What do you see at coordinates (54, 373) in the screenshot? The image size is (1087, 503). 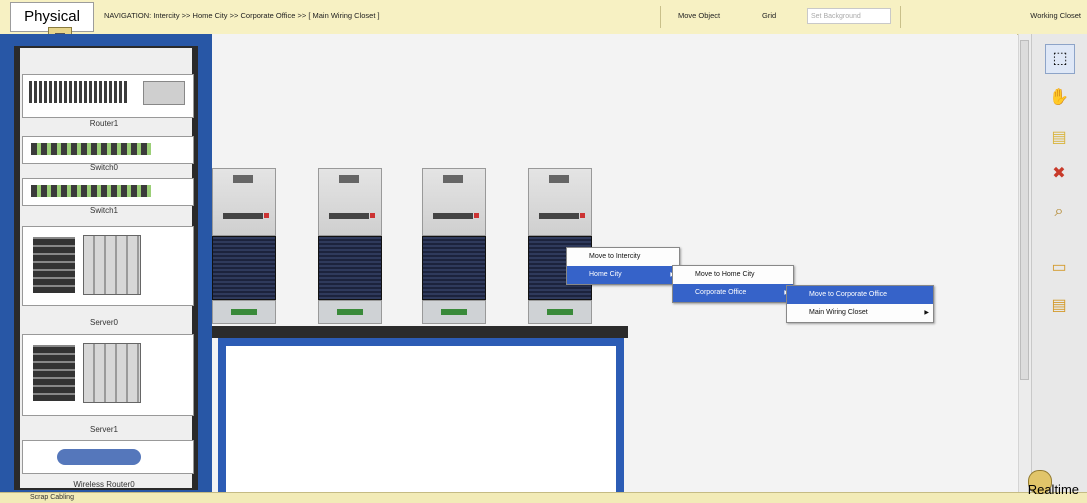 I see `server1-bays` at bounding box center [54, 373].